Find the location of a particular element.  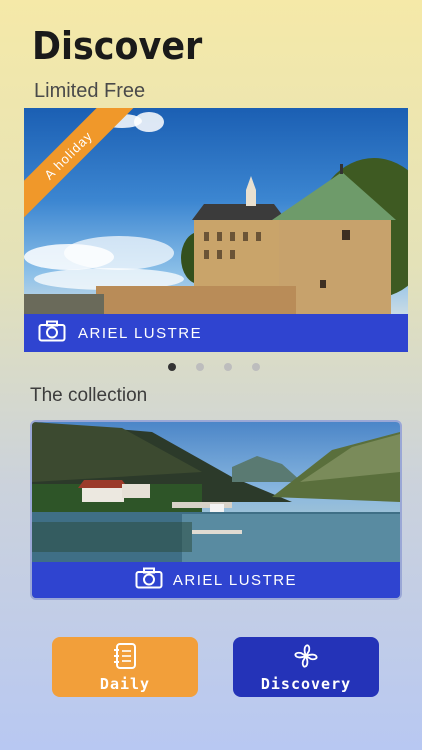

hero-caption: ARIEL LUSTRE is located at coordinates (140, 333).